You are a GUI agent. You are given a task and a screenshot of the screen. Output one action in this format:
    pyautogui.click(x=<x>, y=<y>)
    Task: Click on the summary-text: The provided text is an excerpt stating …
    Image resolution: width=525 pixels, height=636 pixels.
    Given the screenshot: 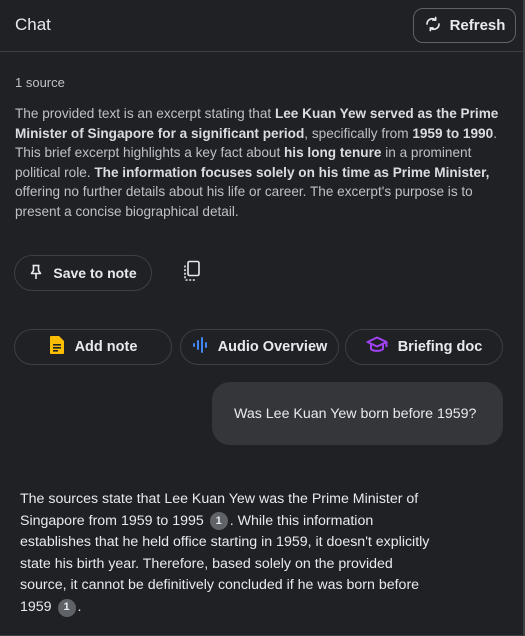 What is the action you would take?
    pyautogui.click(x=145, y=113)
    